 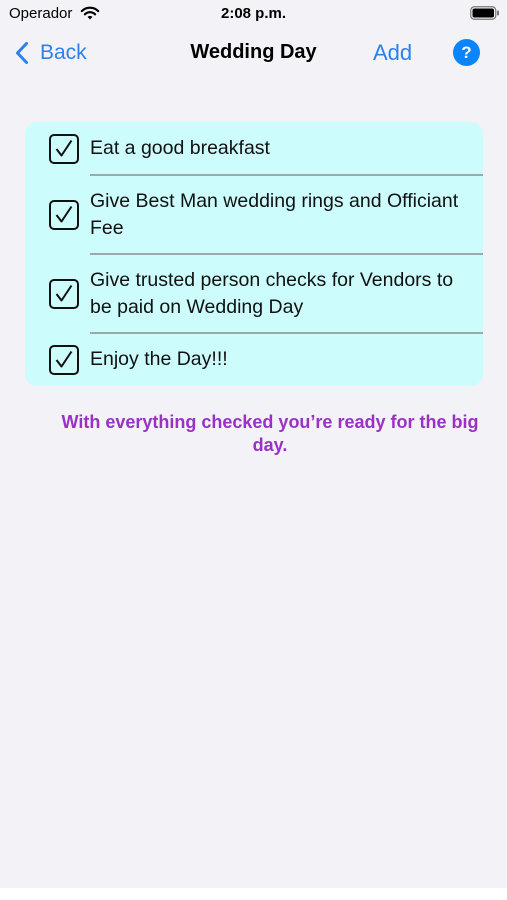 I want to click on add-button: Add, so click(x=392, y=53).